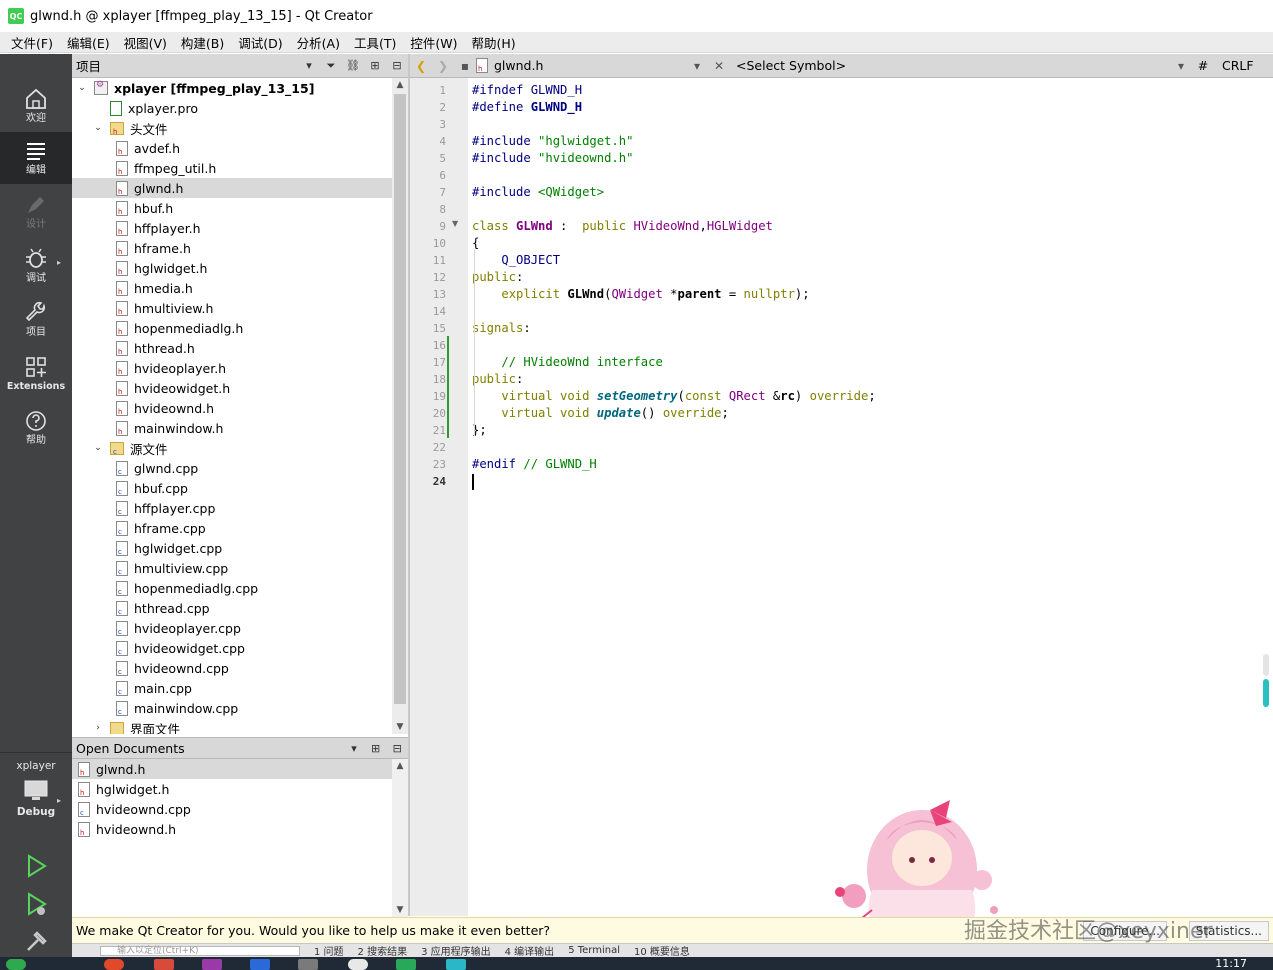  I want to click on tree-folder: ⌄ 头文件, so click(232, 128).